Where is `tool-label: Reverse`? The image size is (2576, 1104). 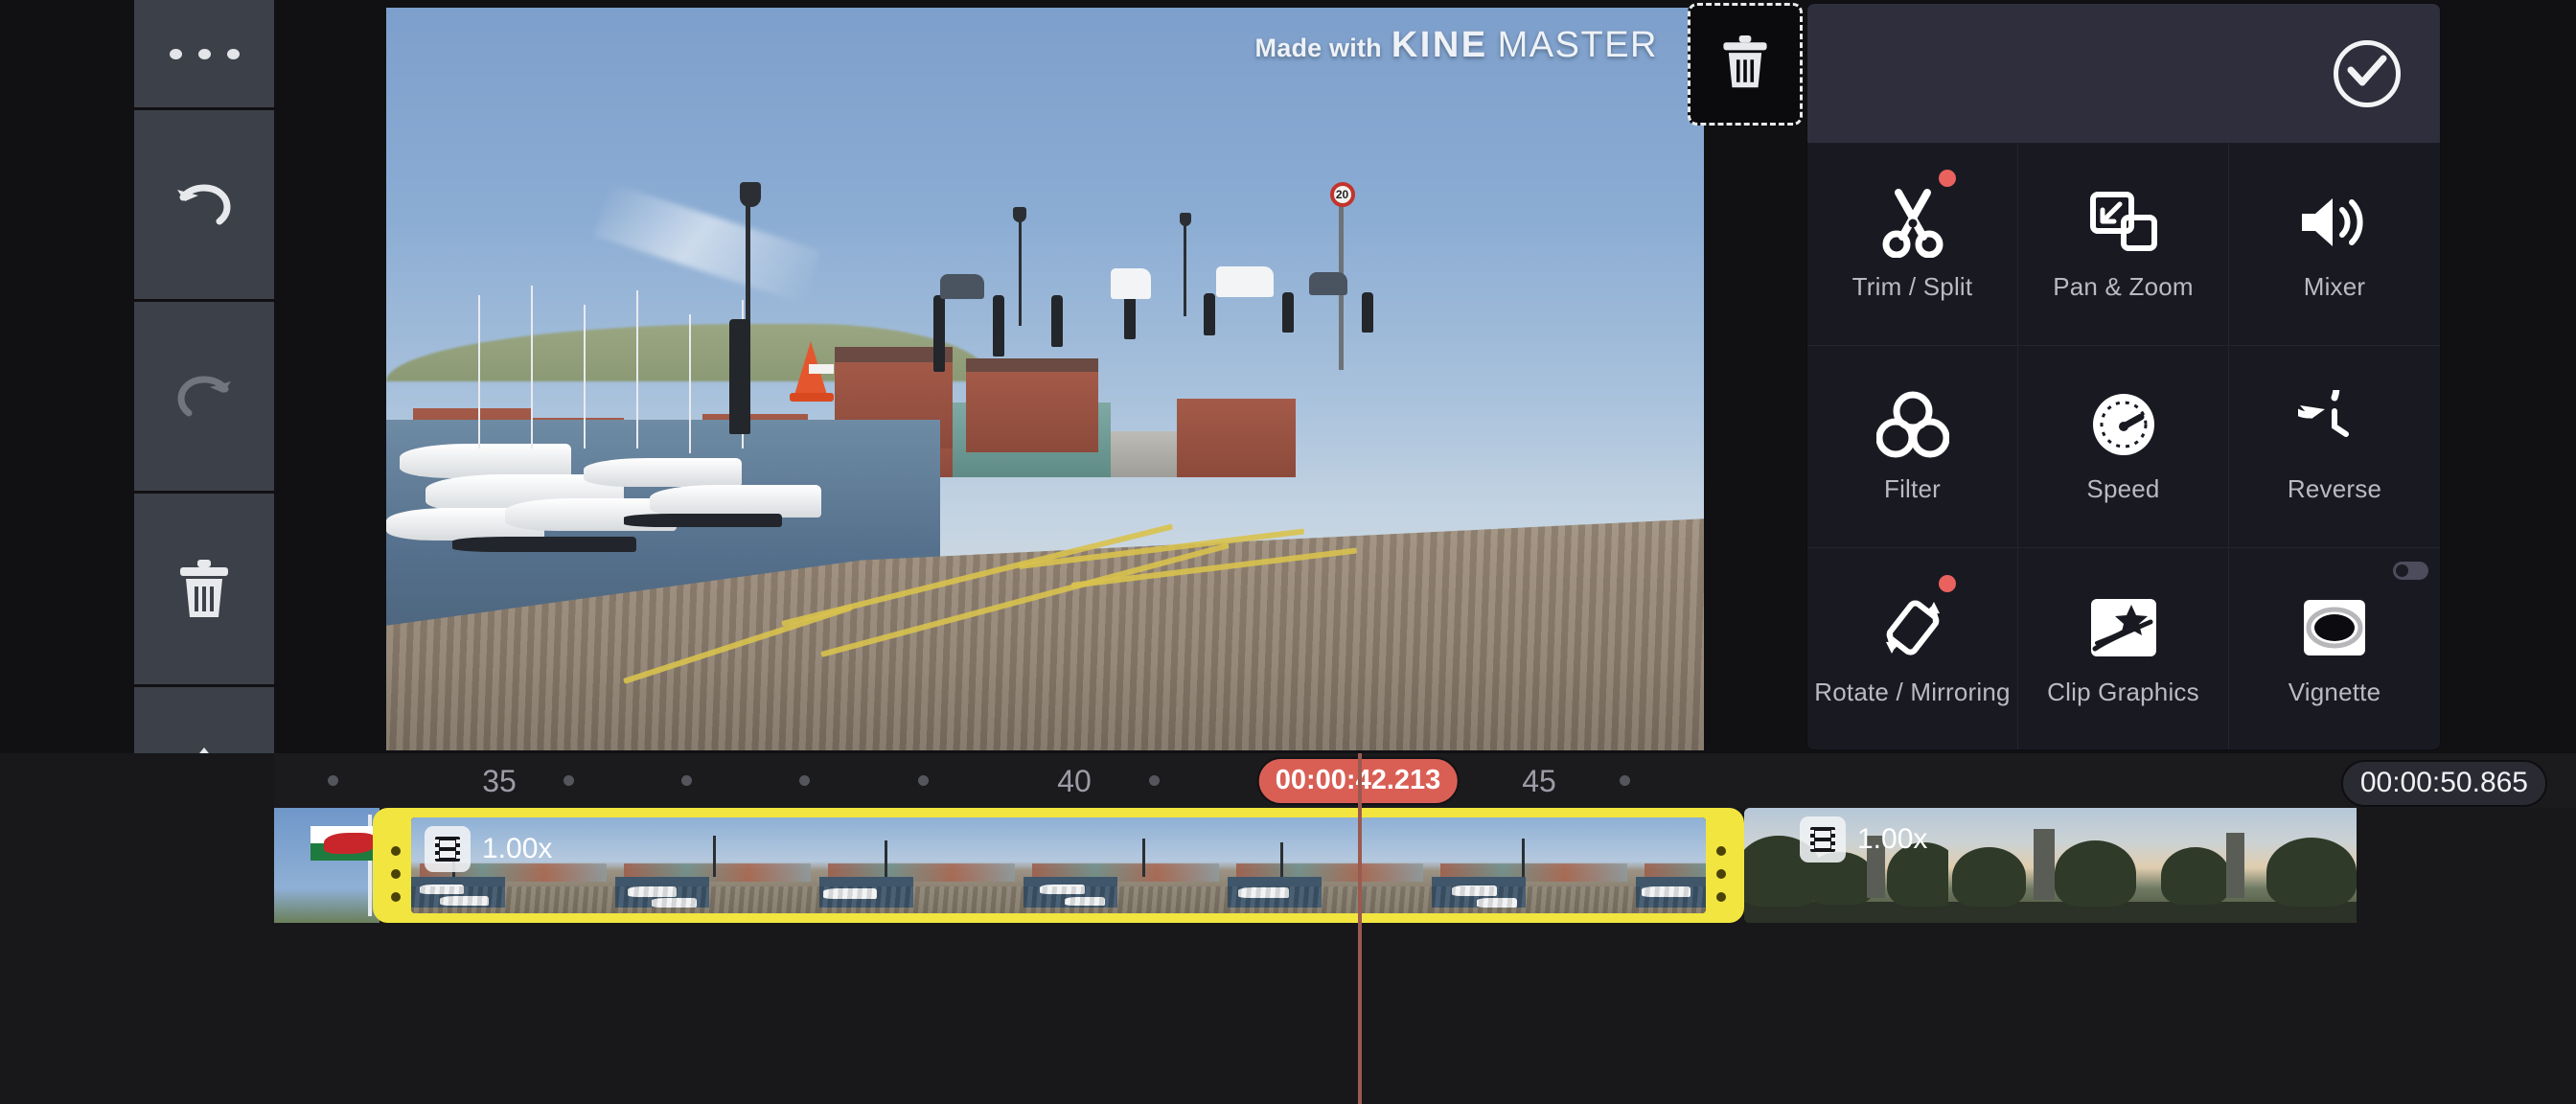
tool-label: Reverse is located at coordinates (2334, 489).